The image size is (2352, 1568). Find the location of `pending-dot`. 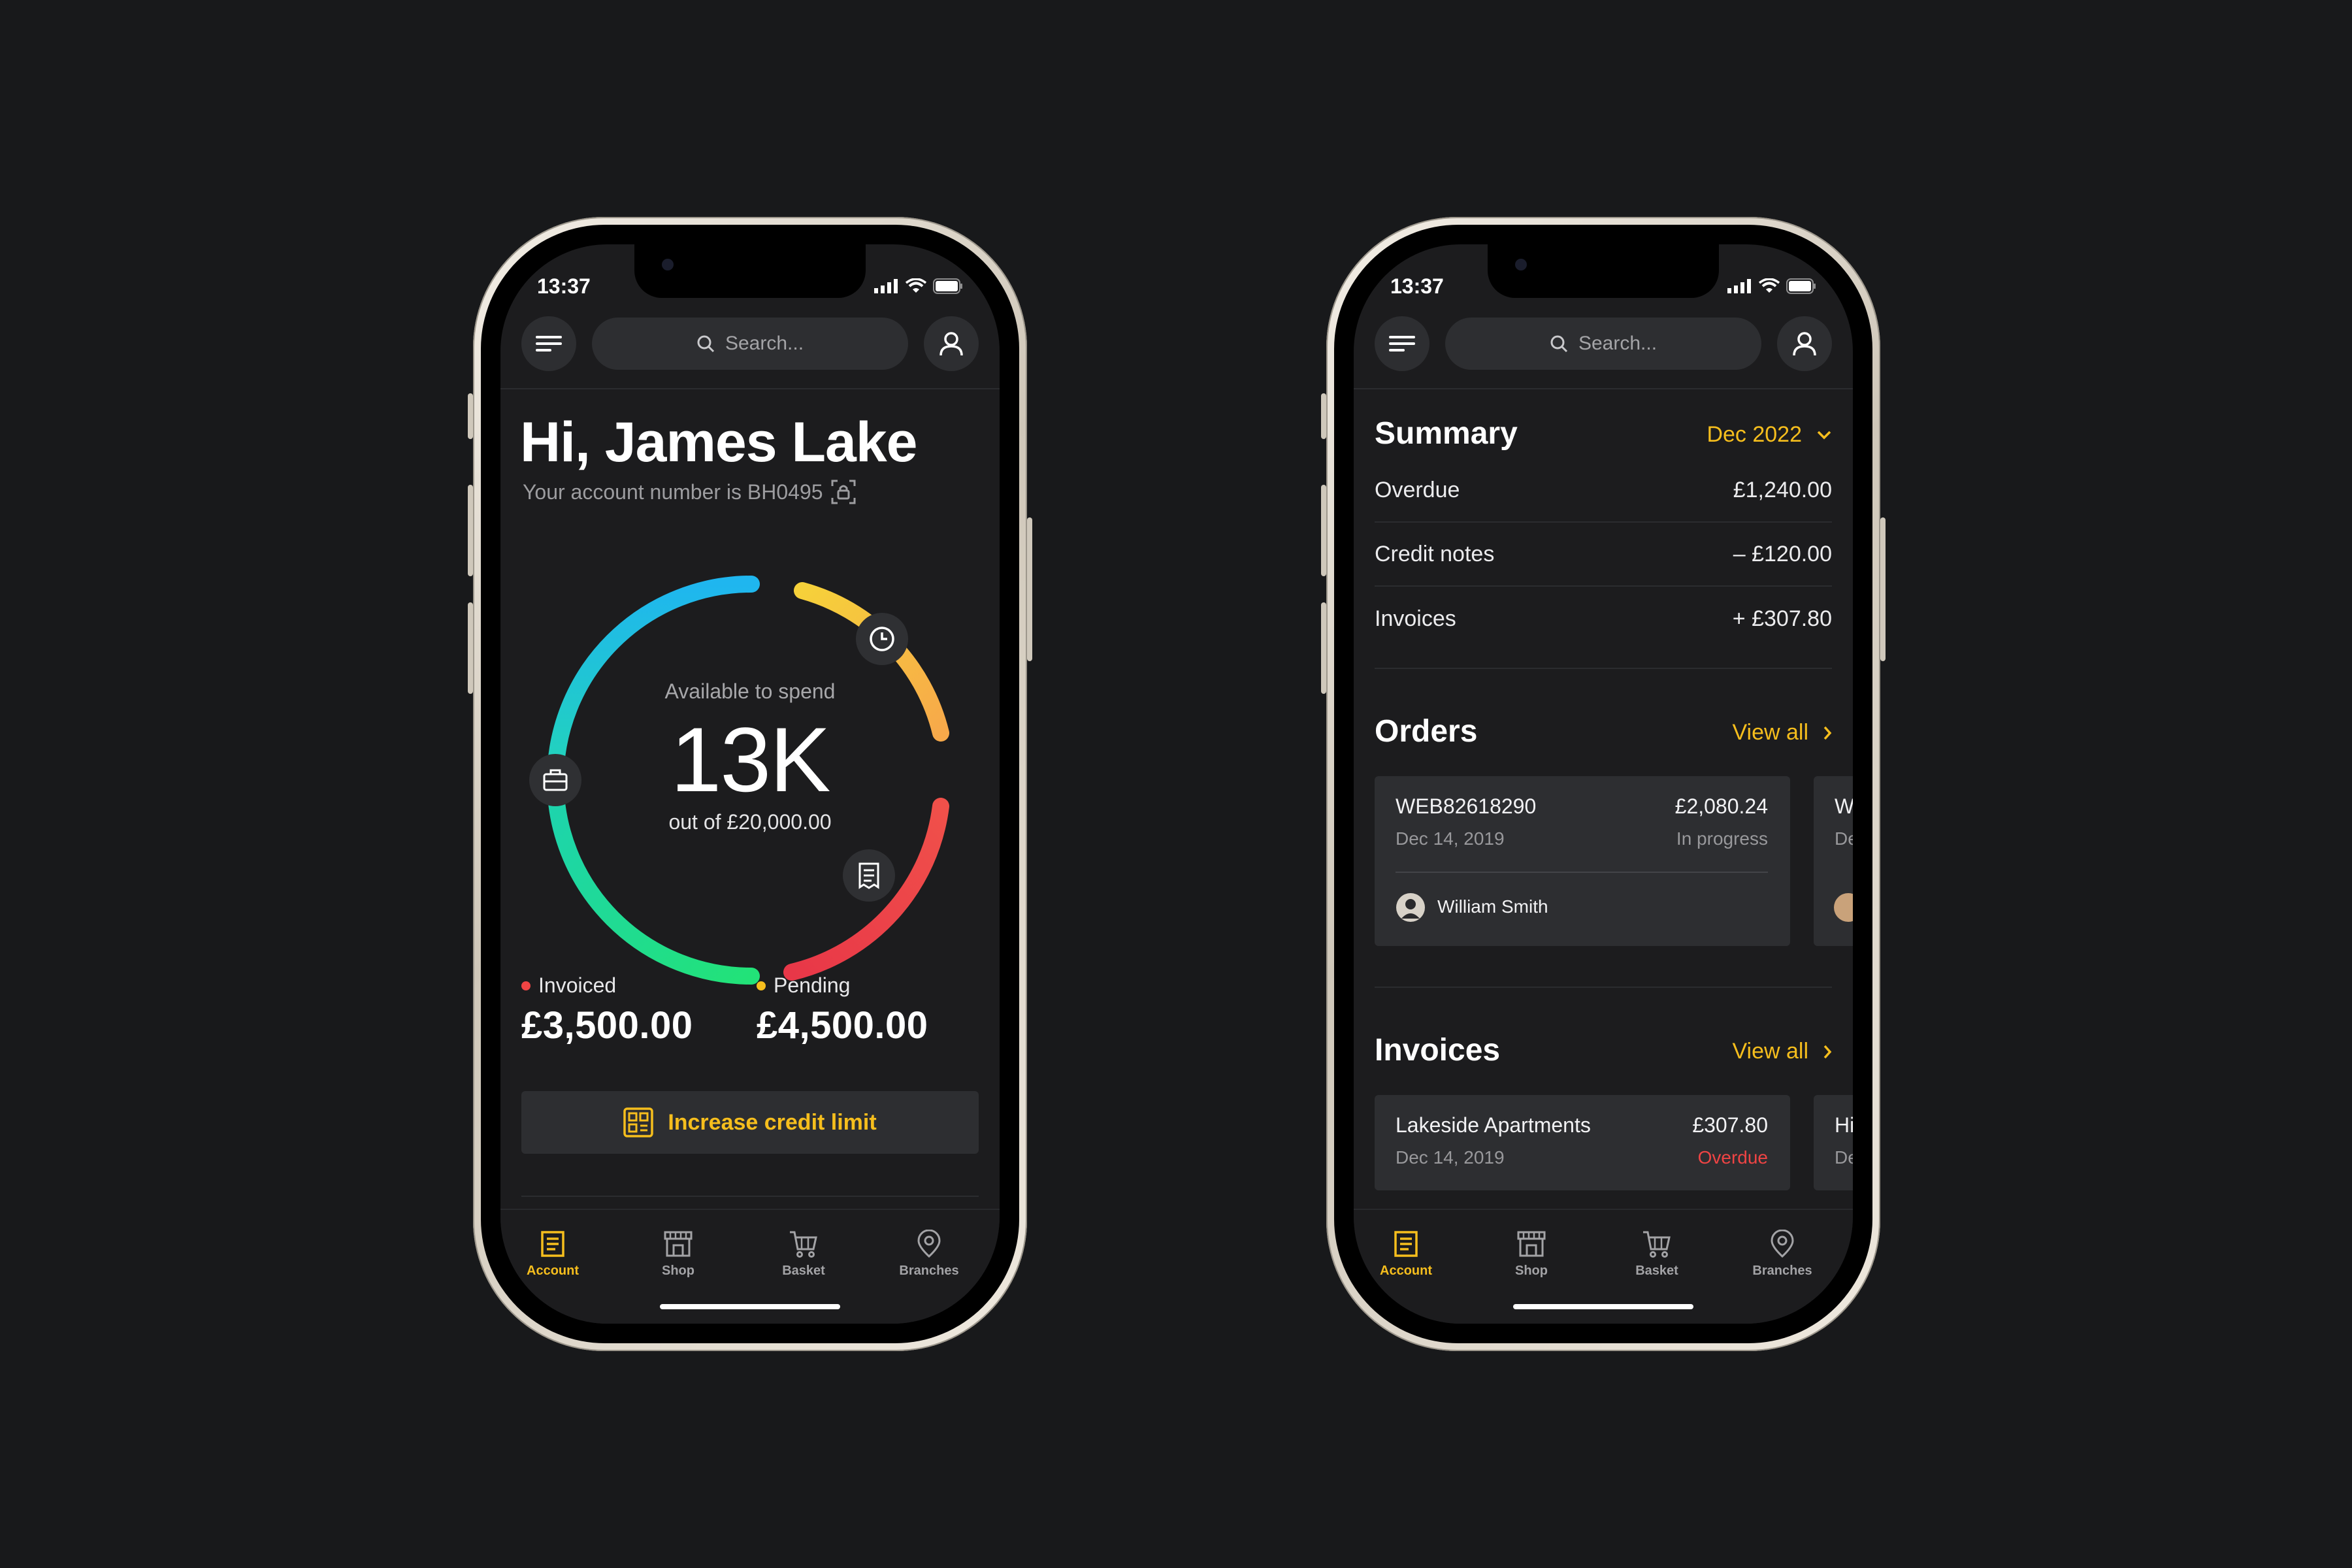

pending-dot is located at coordinates (761, 985).